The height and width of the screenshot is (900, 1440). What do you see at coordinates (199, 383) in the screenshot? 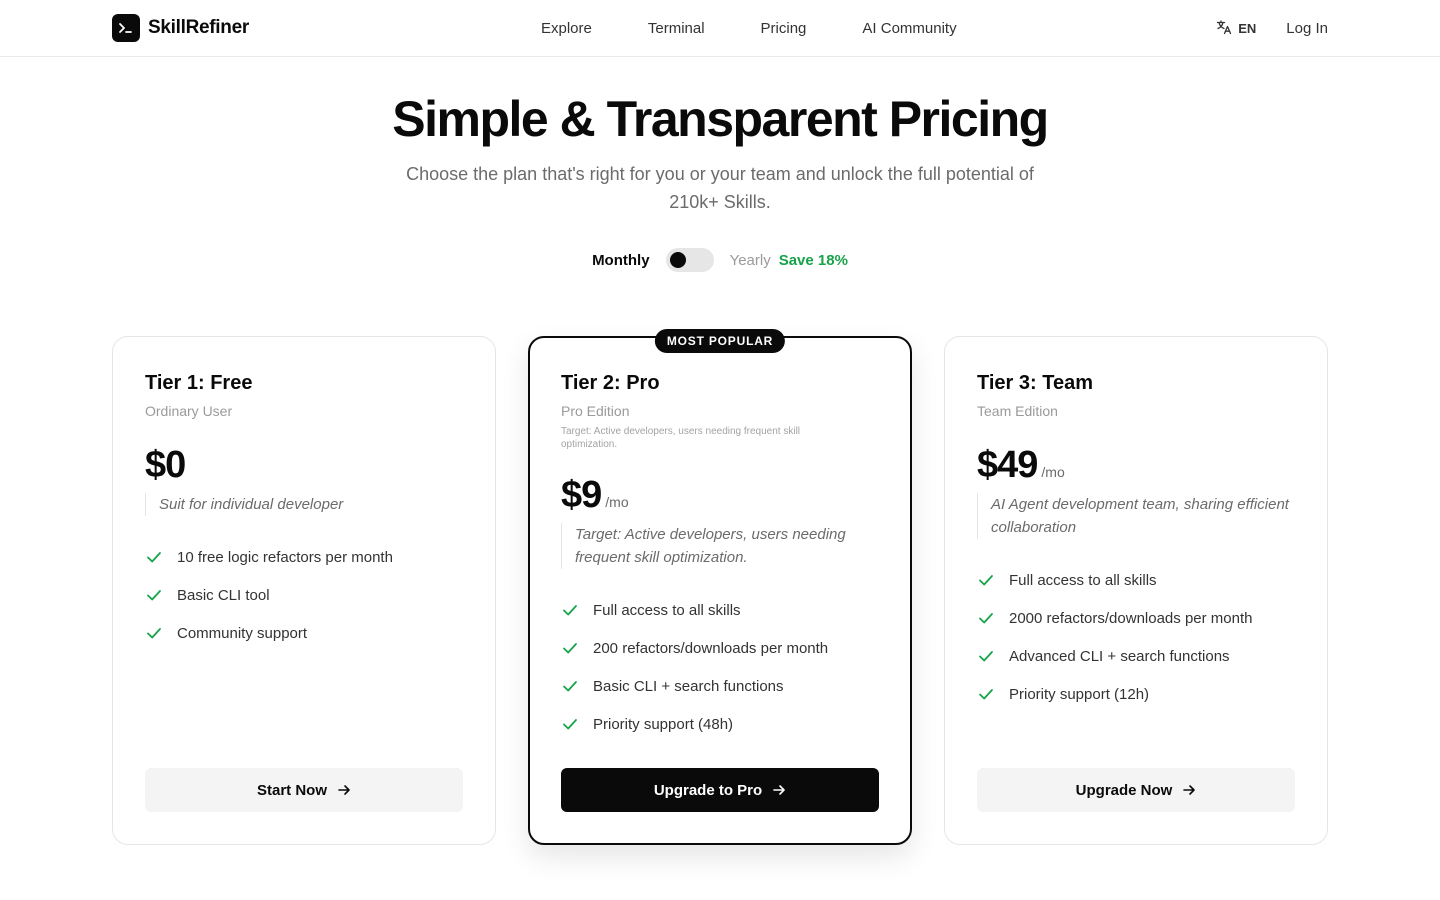
I see `plan-name: Tier 1: Free` at bounding box center [199, 383].